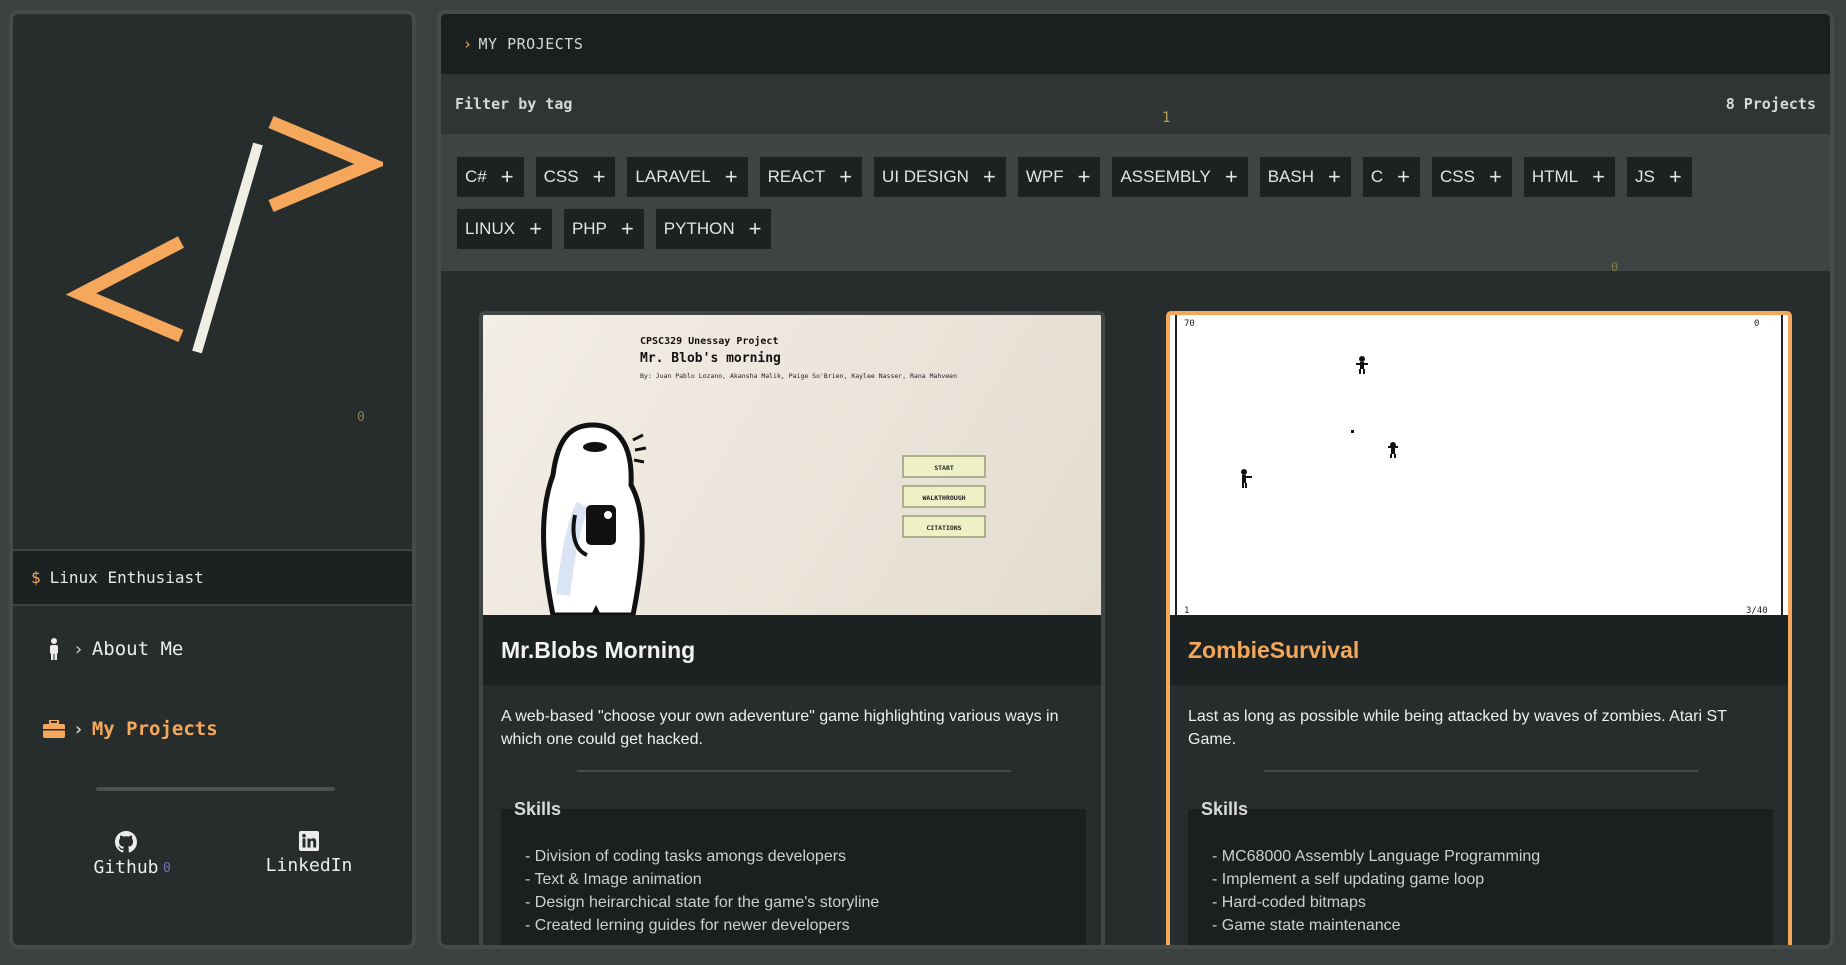  I want to click on linkedin-label: LinkedIn, so click(309, 865).